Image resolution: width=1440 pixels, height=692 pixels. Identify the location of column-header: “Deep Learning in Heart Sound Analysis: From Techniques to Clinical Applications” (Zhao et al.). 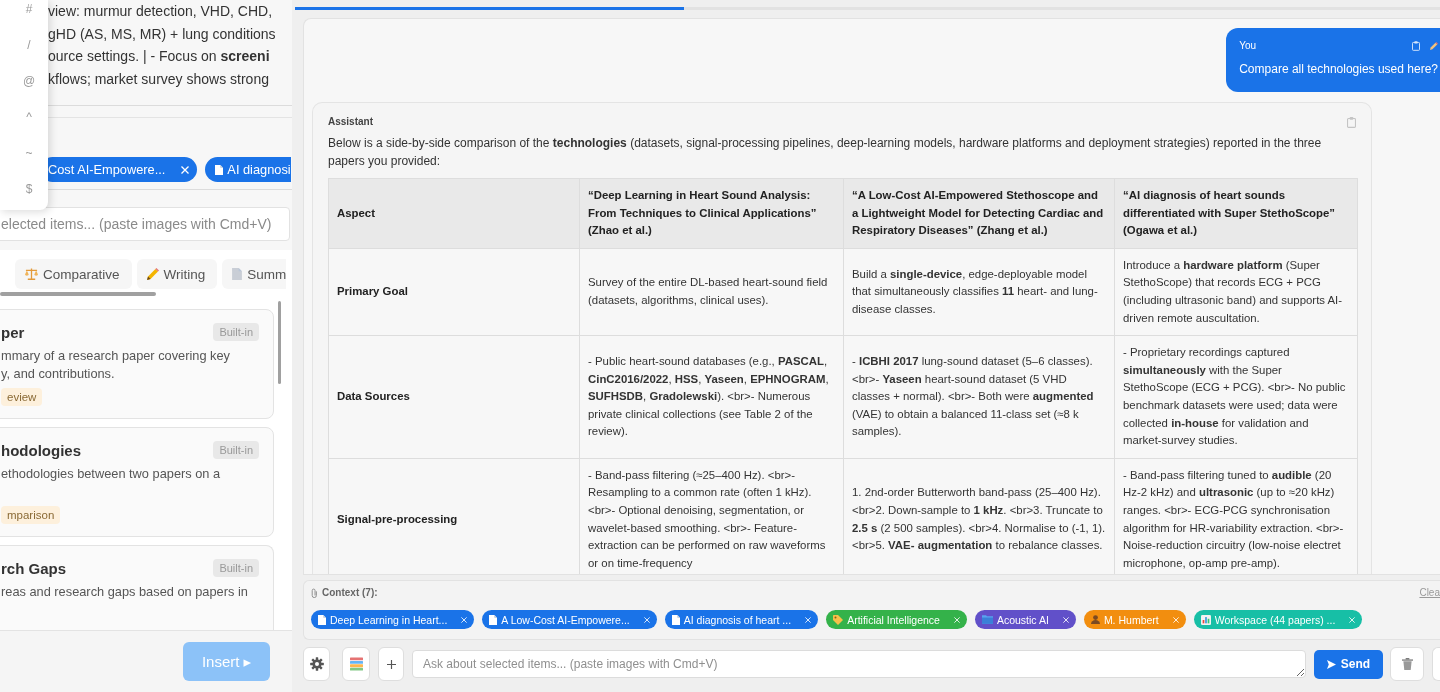
(711, 213).